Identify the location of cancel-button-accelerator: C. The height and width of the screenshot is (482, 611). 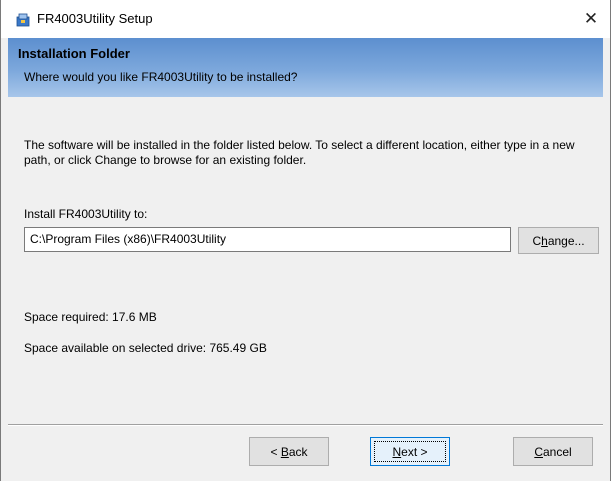
(538, 451).